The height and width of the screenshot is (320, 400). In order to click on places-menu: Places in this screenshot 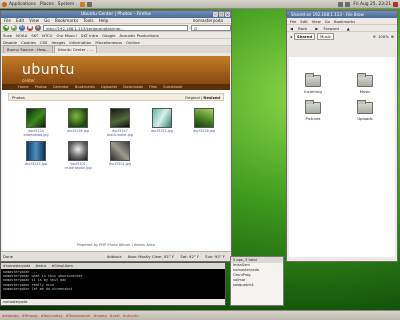, I will do `click(47, 4)`.